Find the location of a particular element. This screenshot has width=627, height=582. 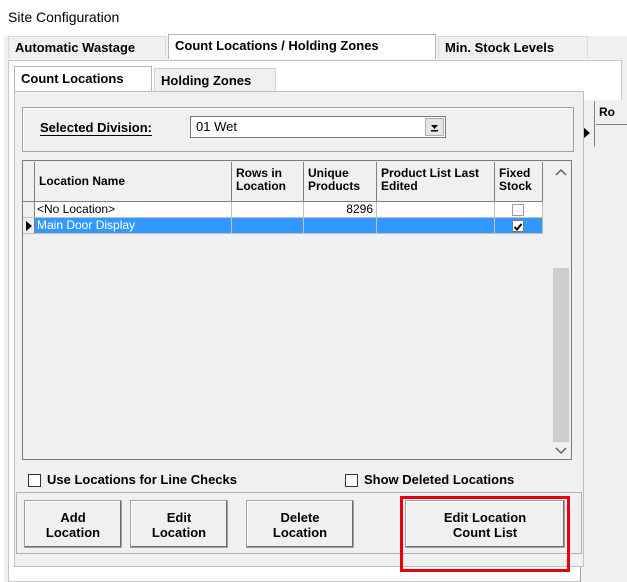

division-select-value: 01 Wet is located at coordinates (216, 126).